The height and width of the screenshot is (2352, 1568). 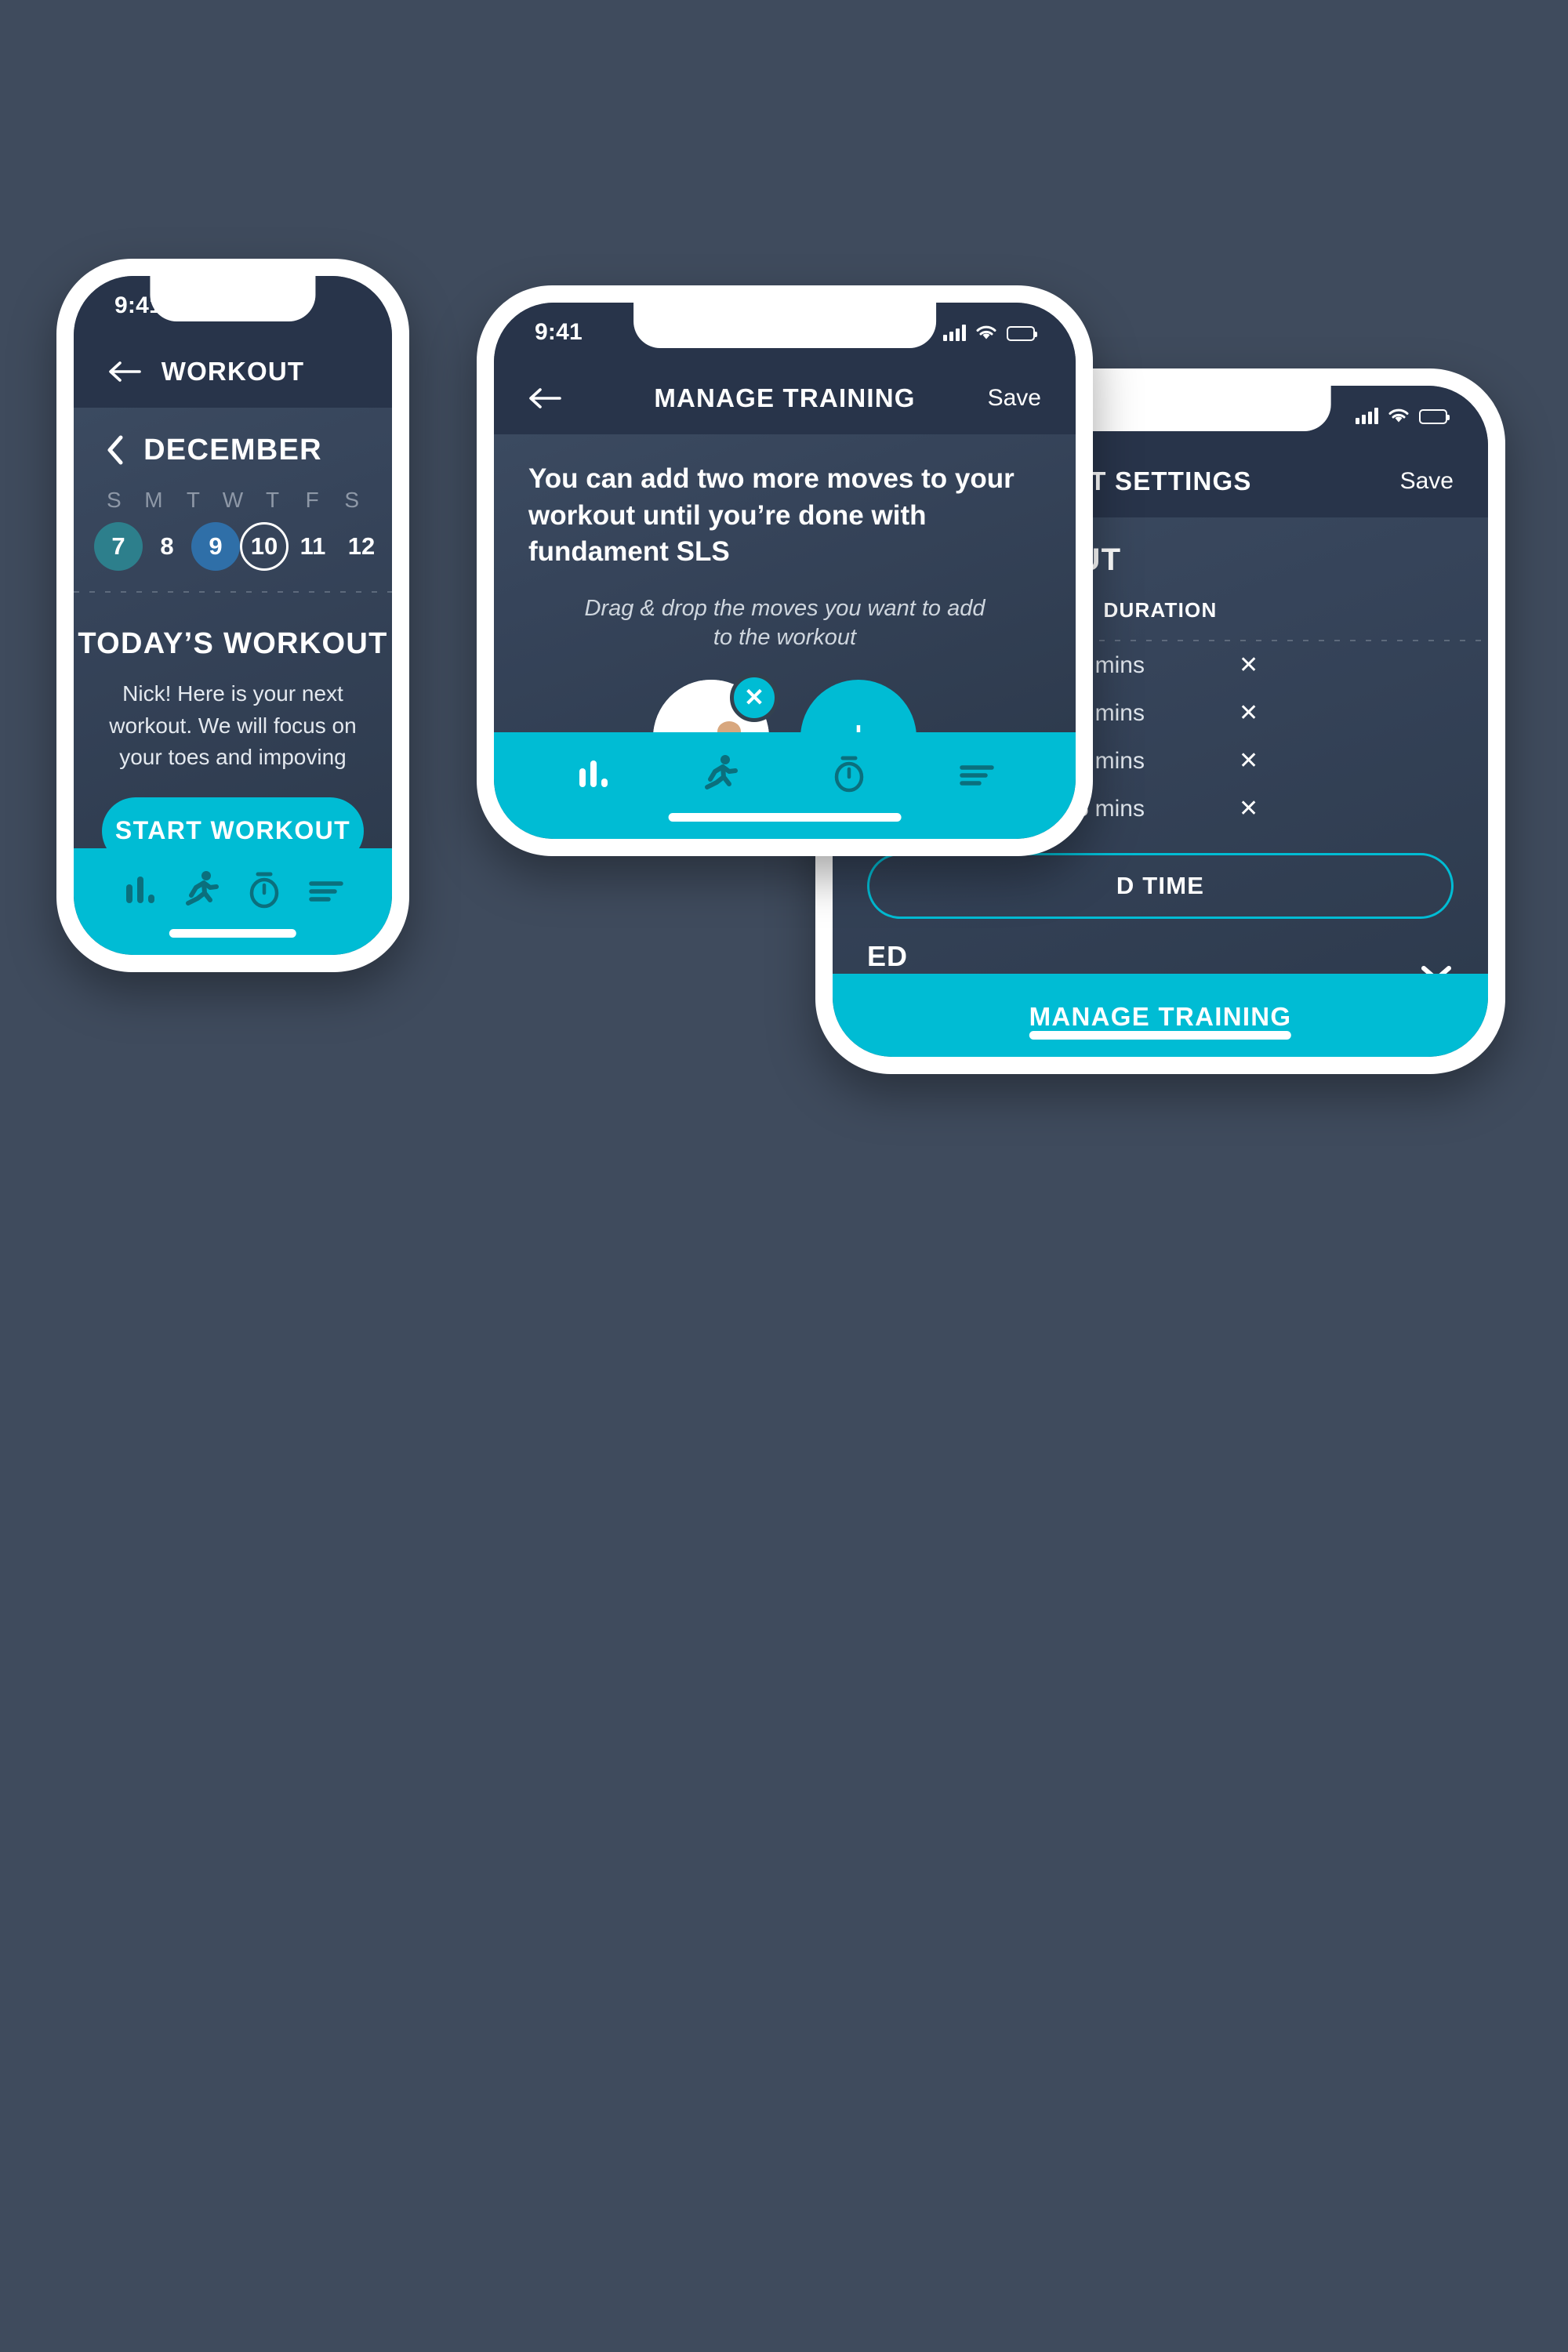 I want to click on calendar-day: 9, so click(x=215, y=546).